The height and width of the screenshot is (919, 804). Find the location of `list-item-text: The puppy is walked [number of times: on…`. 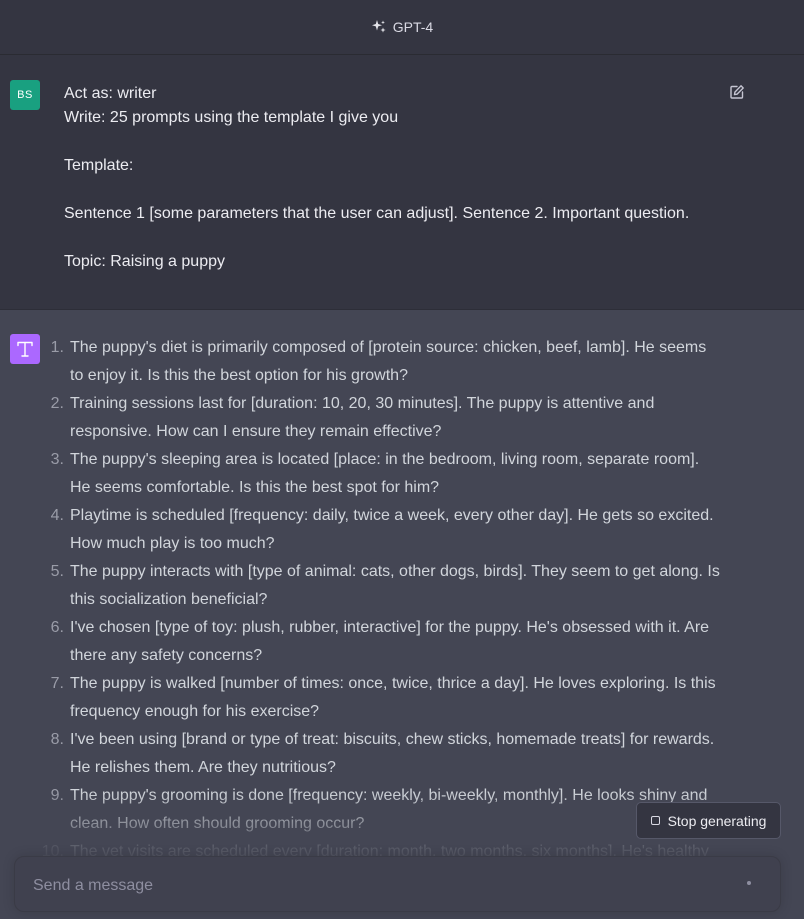

list-item-text: The puppy is walked [number of times: on… is located at coordinates (393, 683).